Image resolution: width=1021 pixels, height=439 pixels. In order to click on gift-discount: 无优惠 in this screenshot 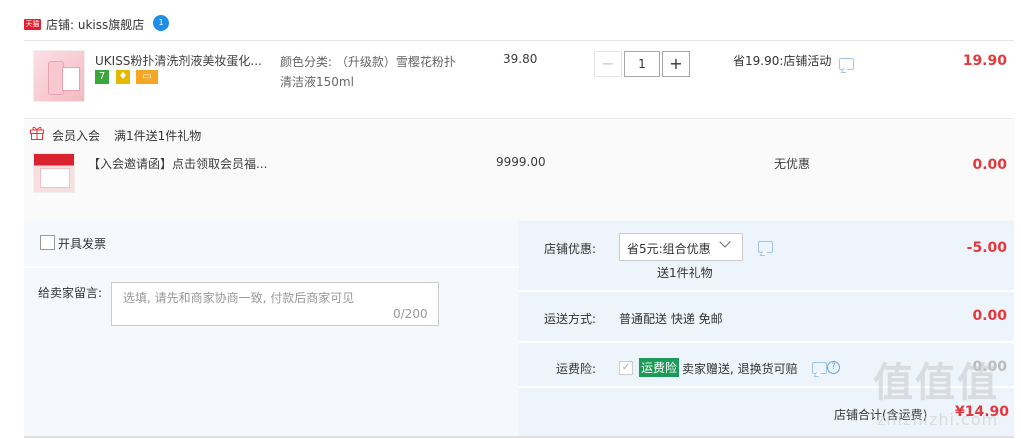, I will do `click(792, 164)`.